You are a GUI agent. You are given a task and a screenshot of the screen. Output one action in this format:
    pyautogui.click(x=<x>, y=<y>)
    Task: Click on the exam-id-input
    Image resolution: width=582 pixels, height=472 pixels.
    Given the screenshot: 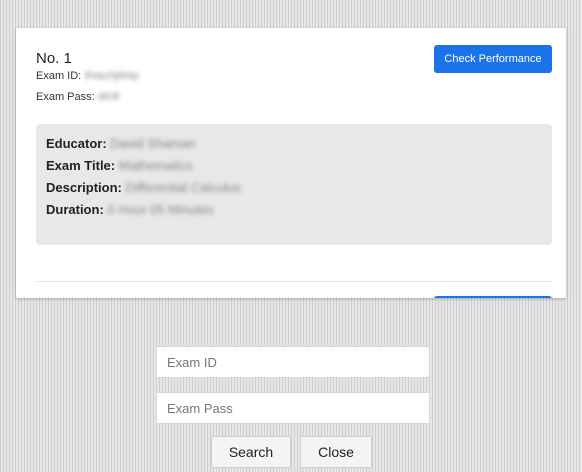 What is the action you would take?
    pyautogui.click(x=293, y=362)
    